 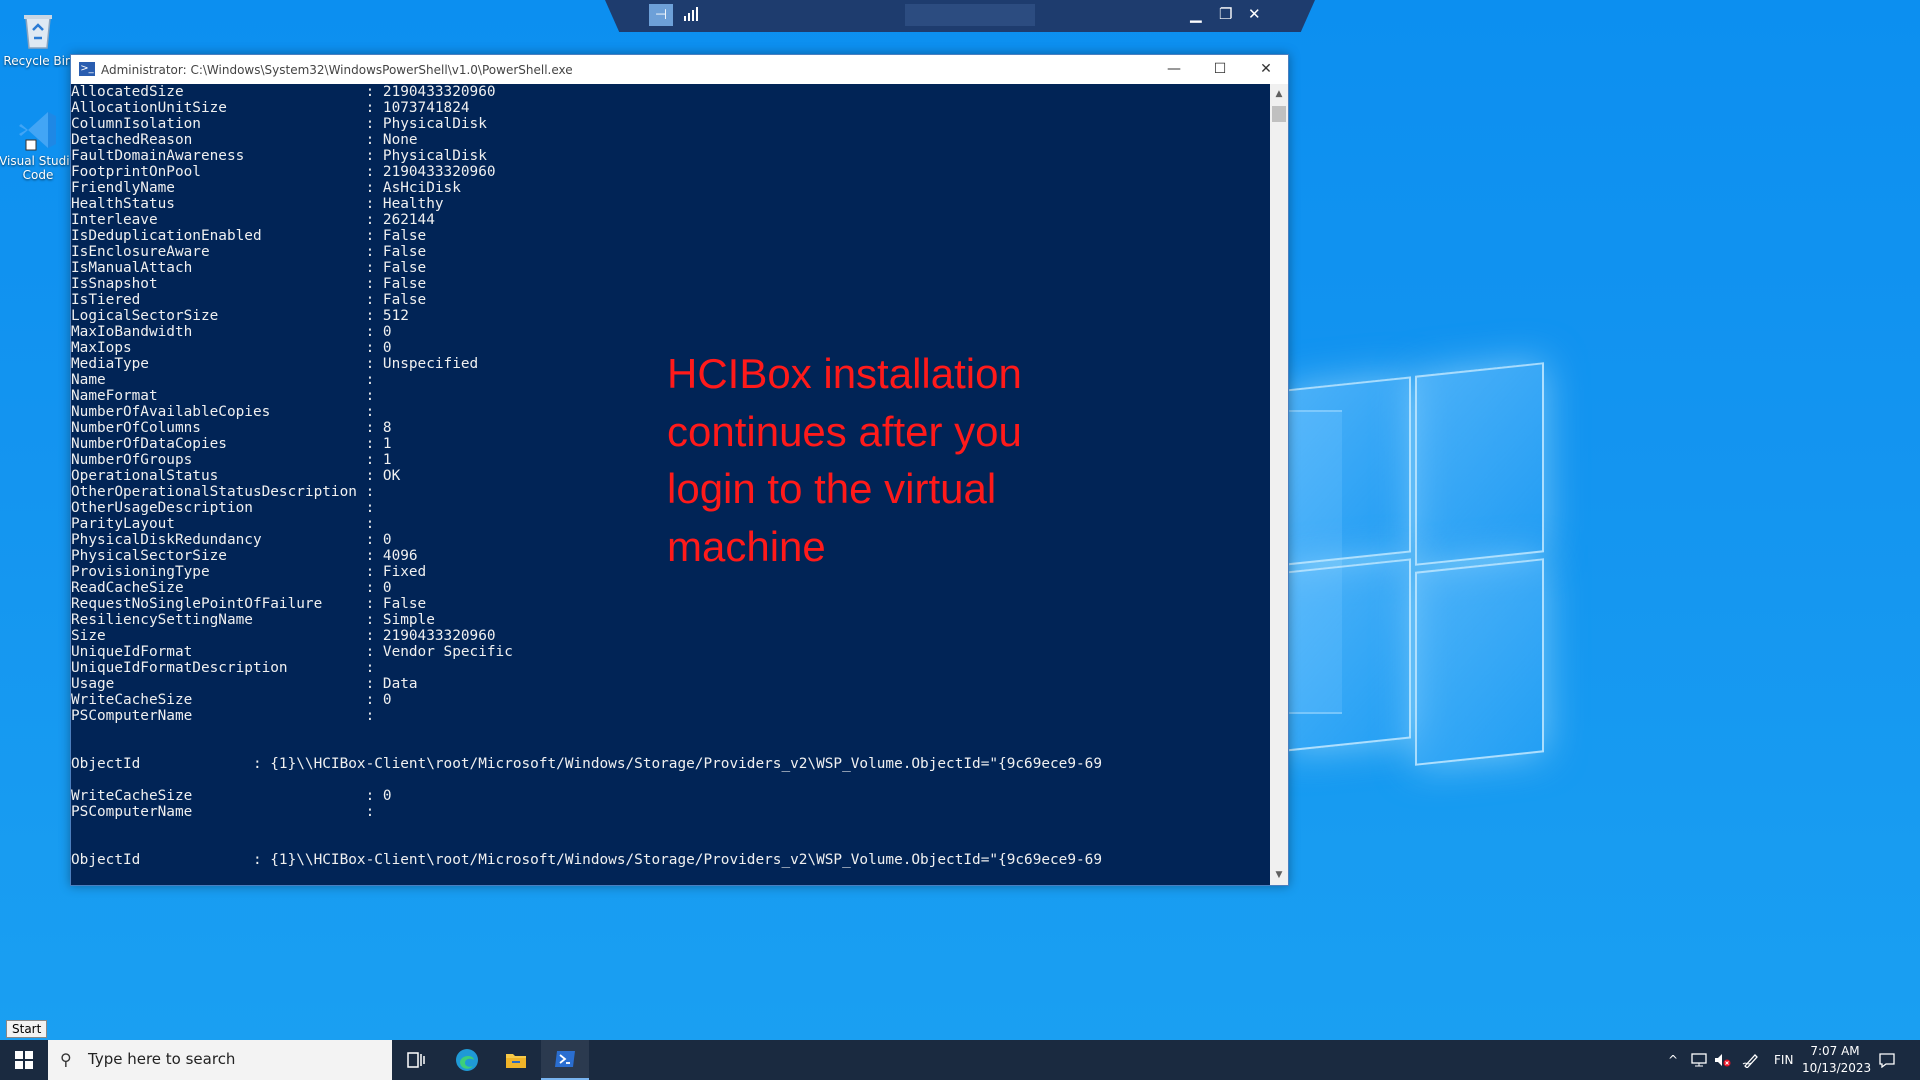 I want to click on start-button, so click(x=24, y=1060).